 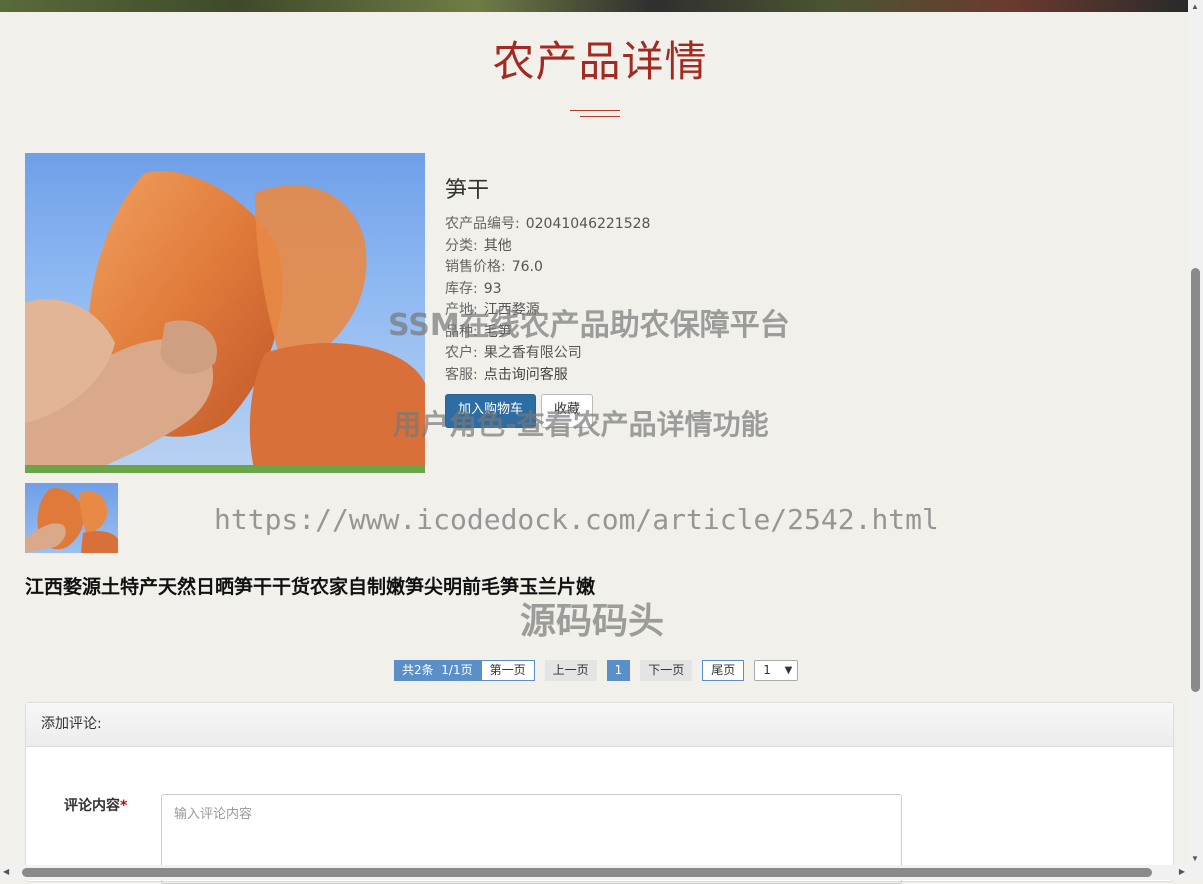 What do you see at coordinates (527, 267) in the screenshot?
I see `product-price: 76.0` at bounding box center [527, 267].